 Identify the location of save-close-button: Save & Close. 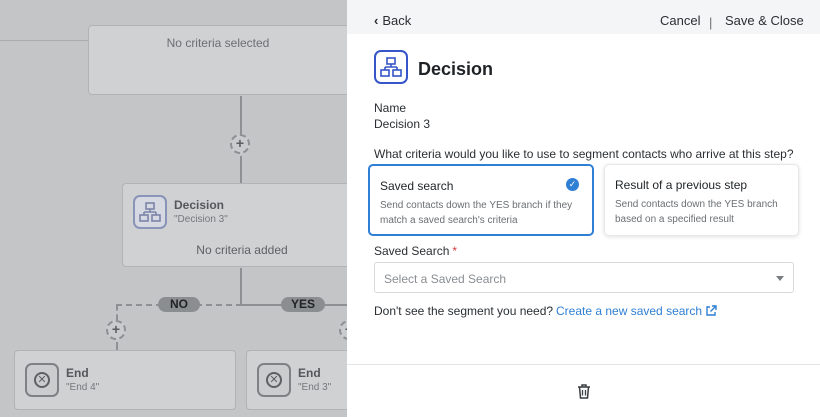
(764, 20).